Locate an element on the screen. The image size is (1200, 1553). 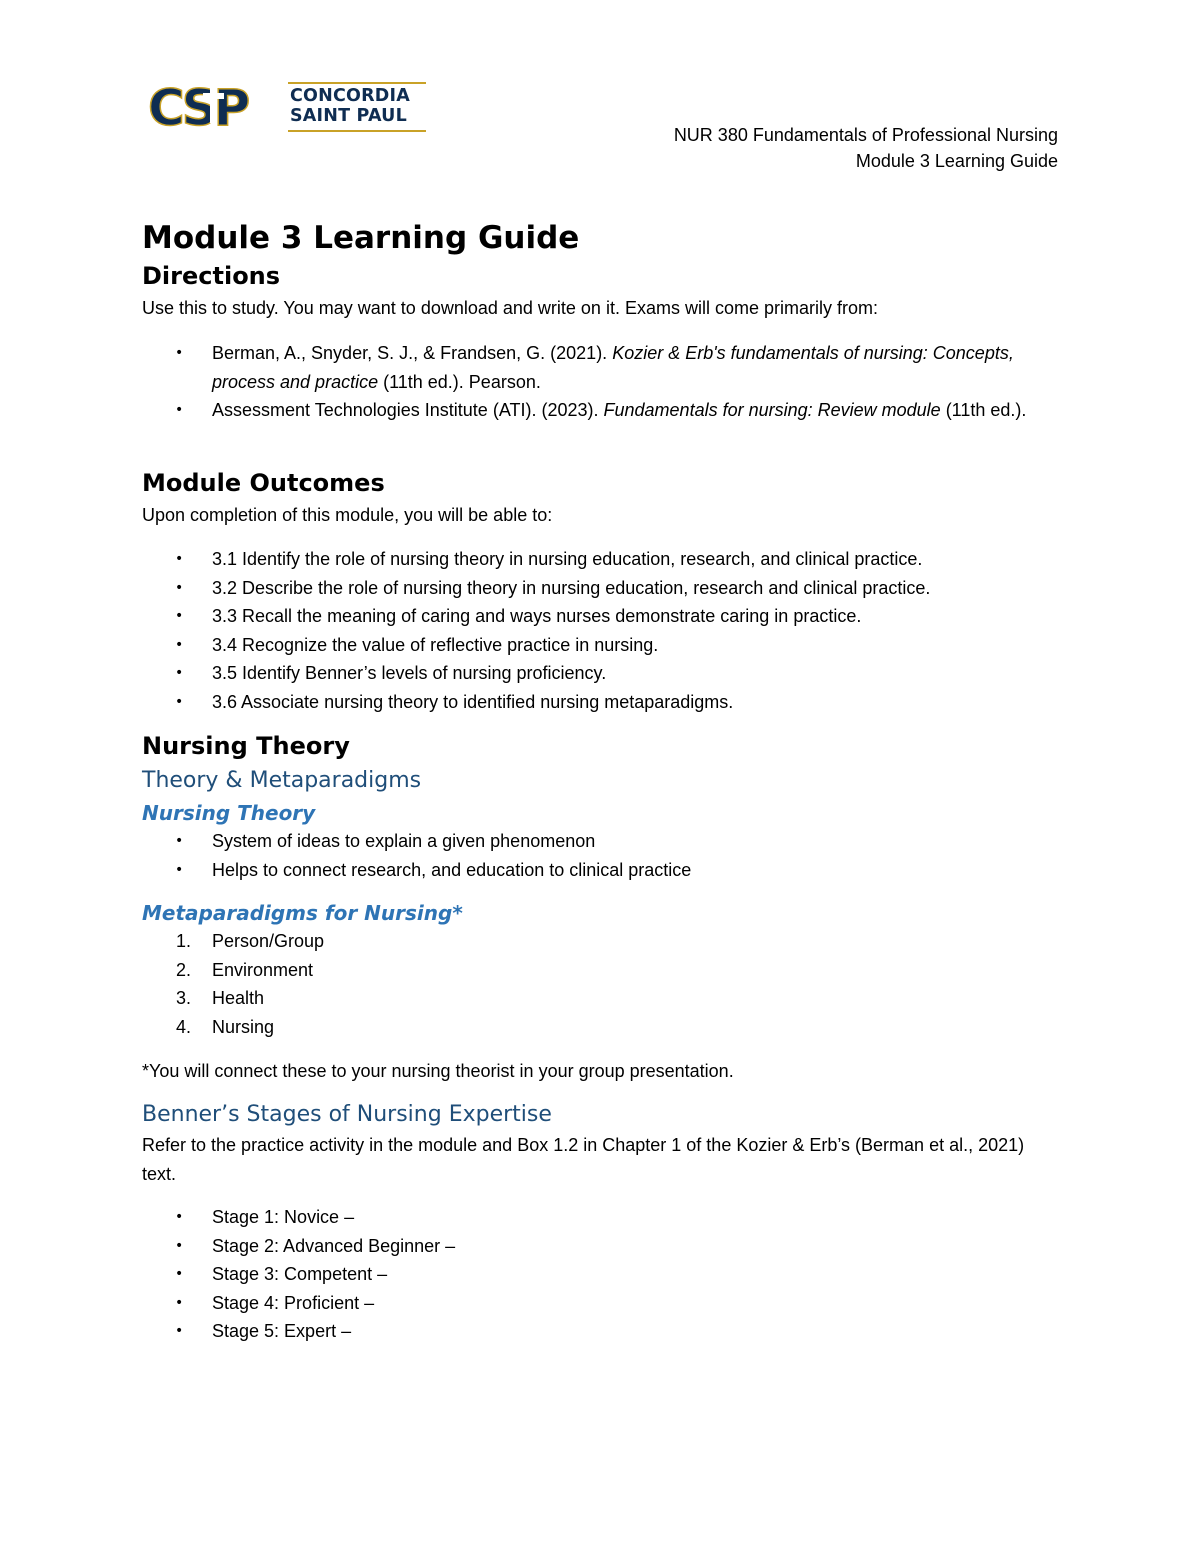
theory-metaparadigms-heading: Theory & Metaparadigms is located at coordinates (282, 780).